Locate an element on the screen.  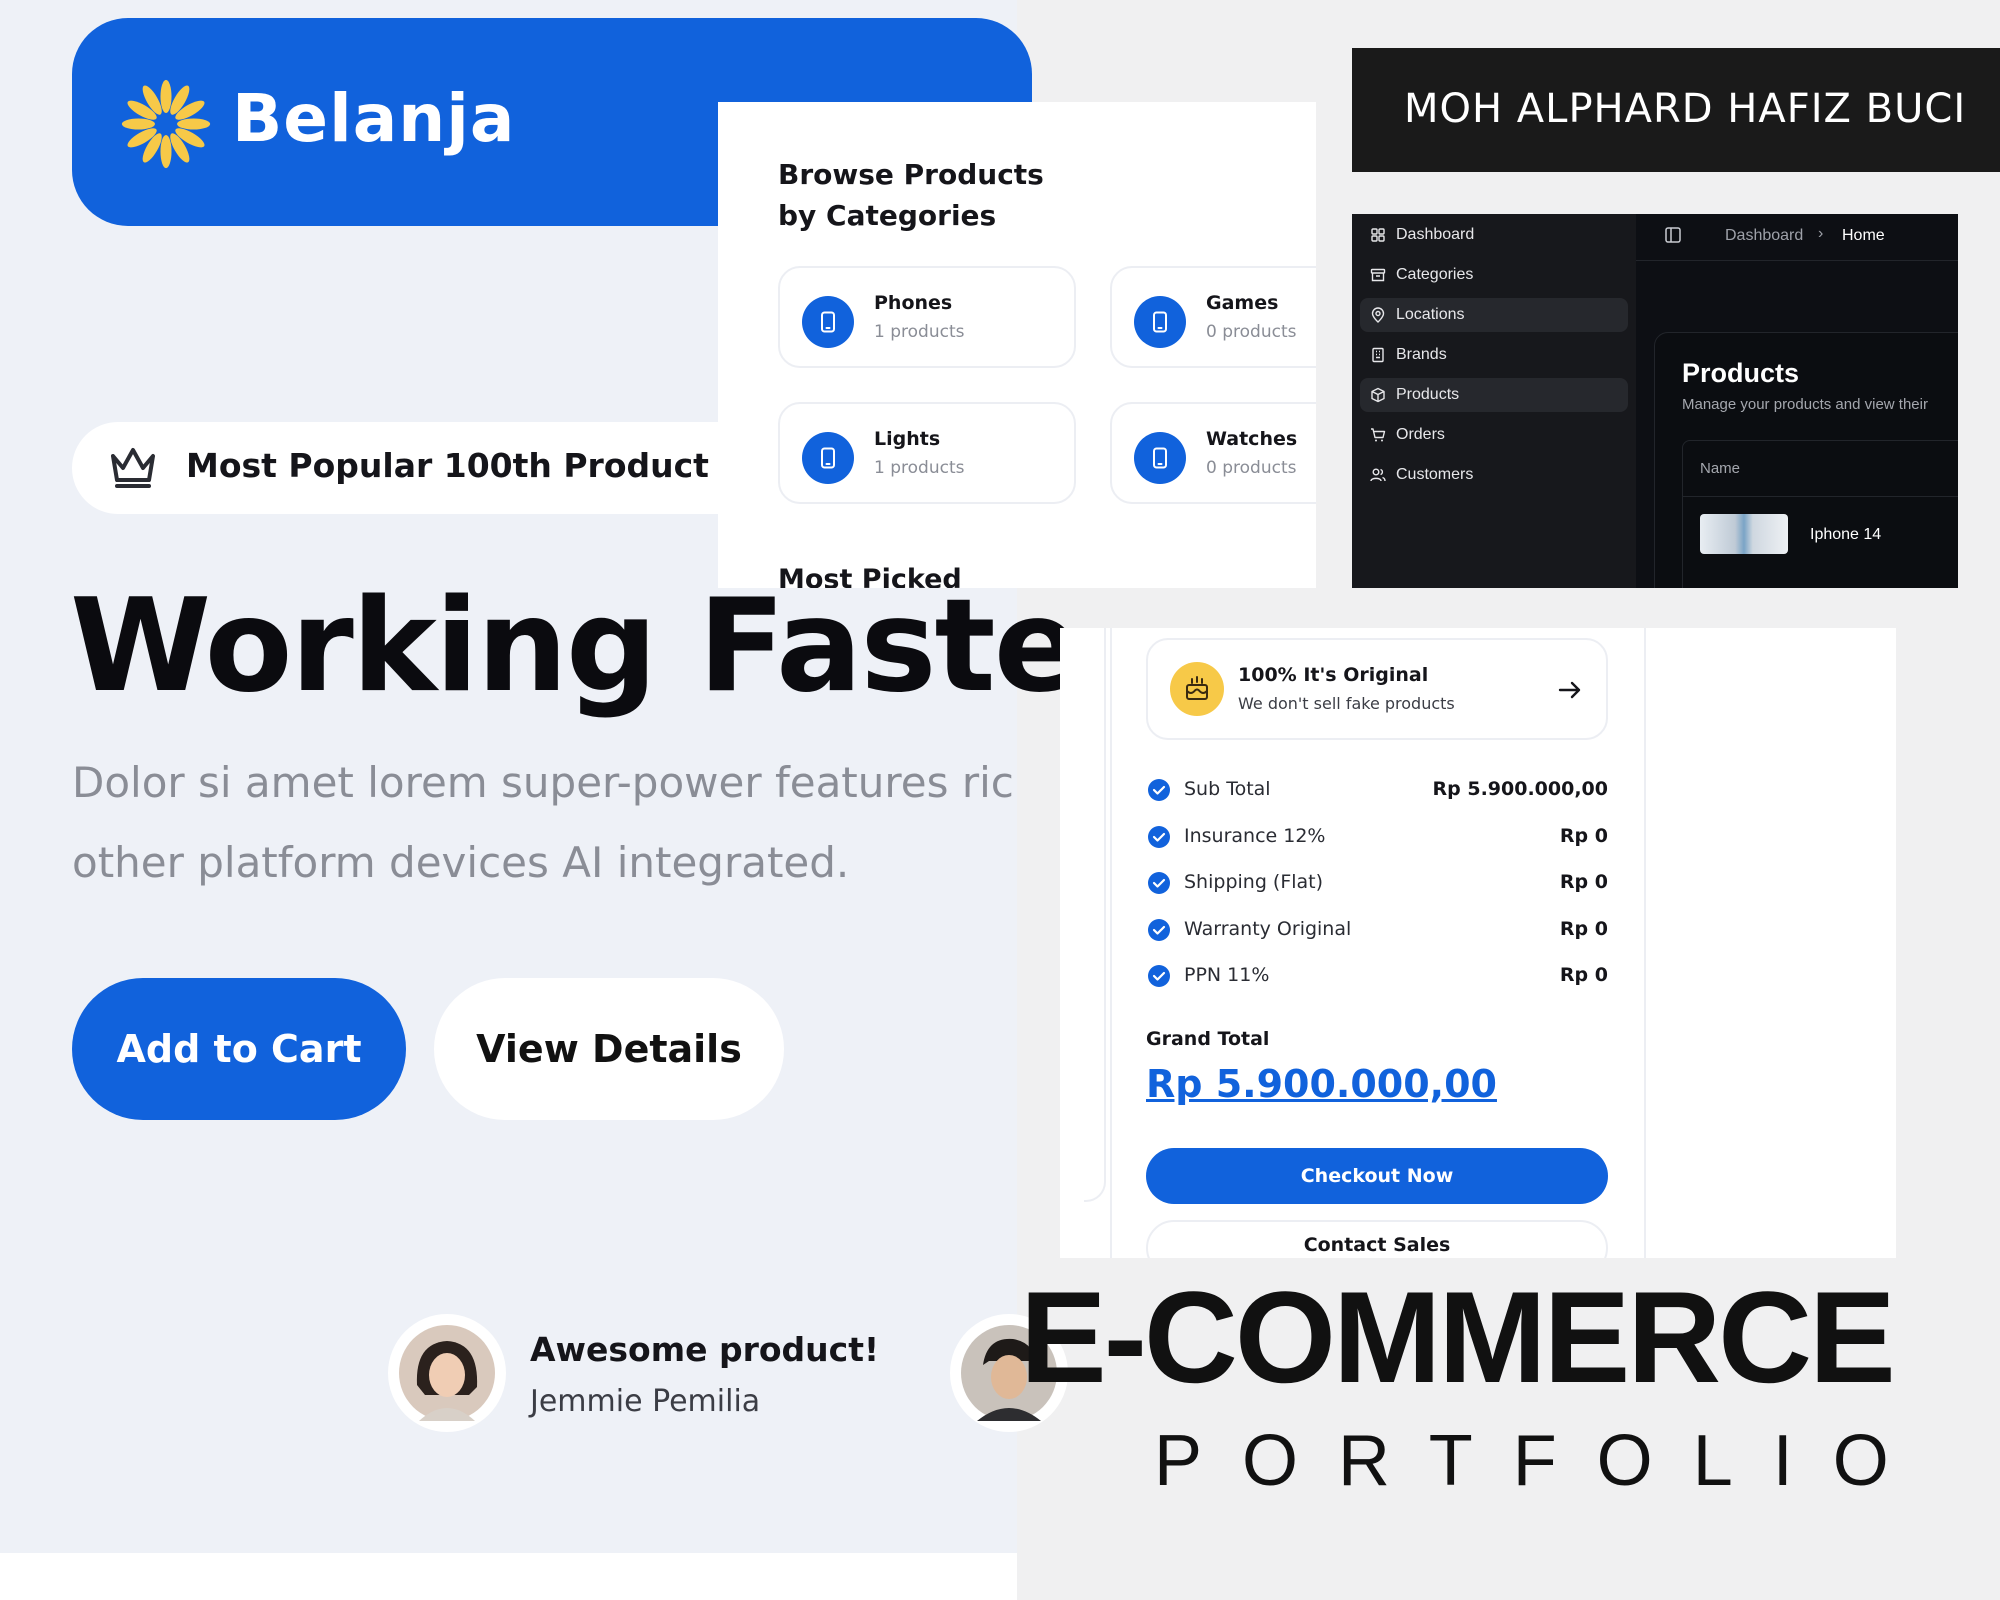
review-author: Jemmie Pemilia is located at coordinates (645, 1401).